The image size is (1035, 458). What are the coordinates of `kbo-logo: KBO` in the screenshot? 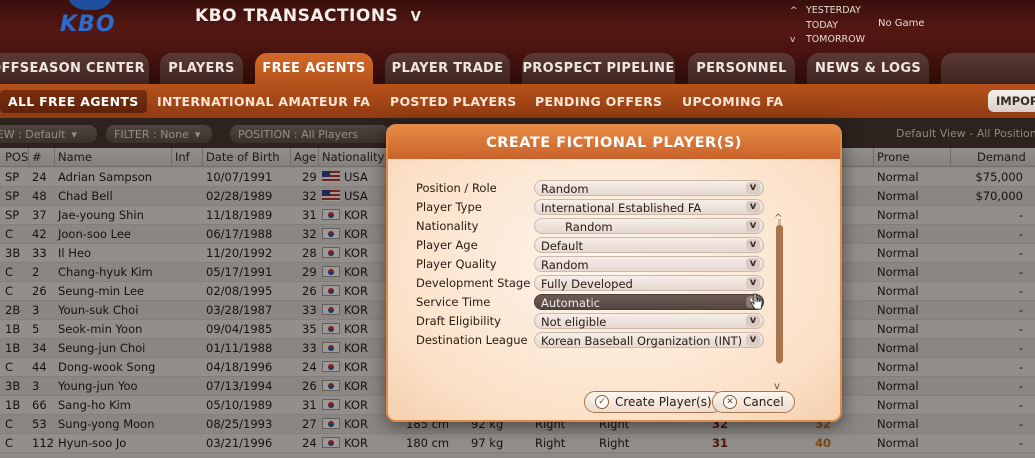 It's located at (88, 24).